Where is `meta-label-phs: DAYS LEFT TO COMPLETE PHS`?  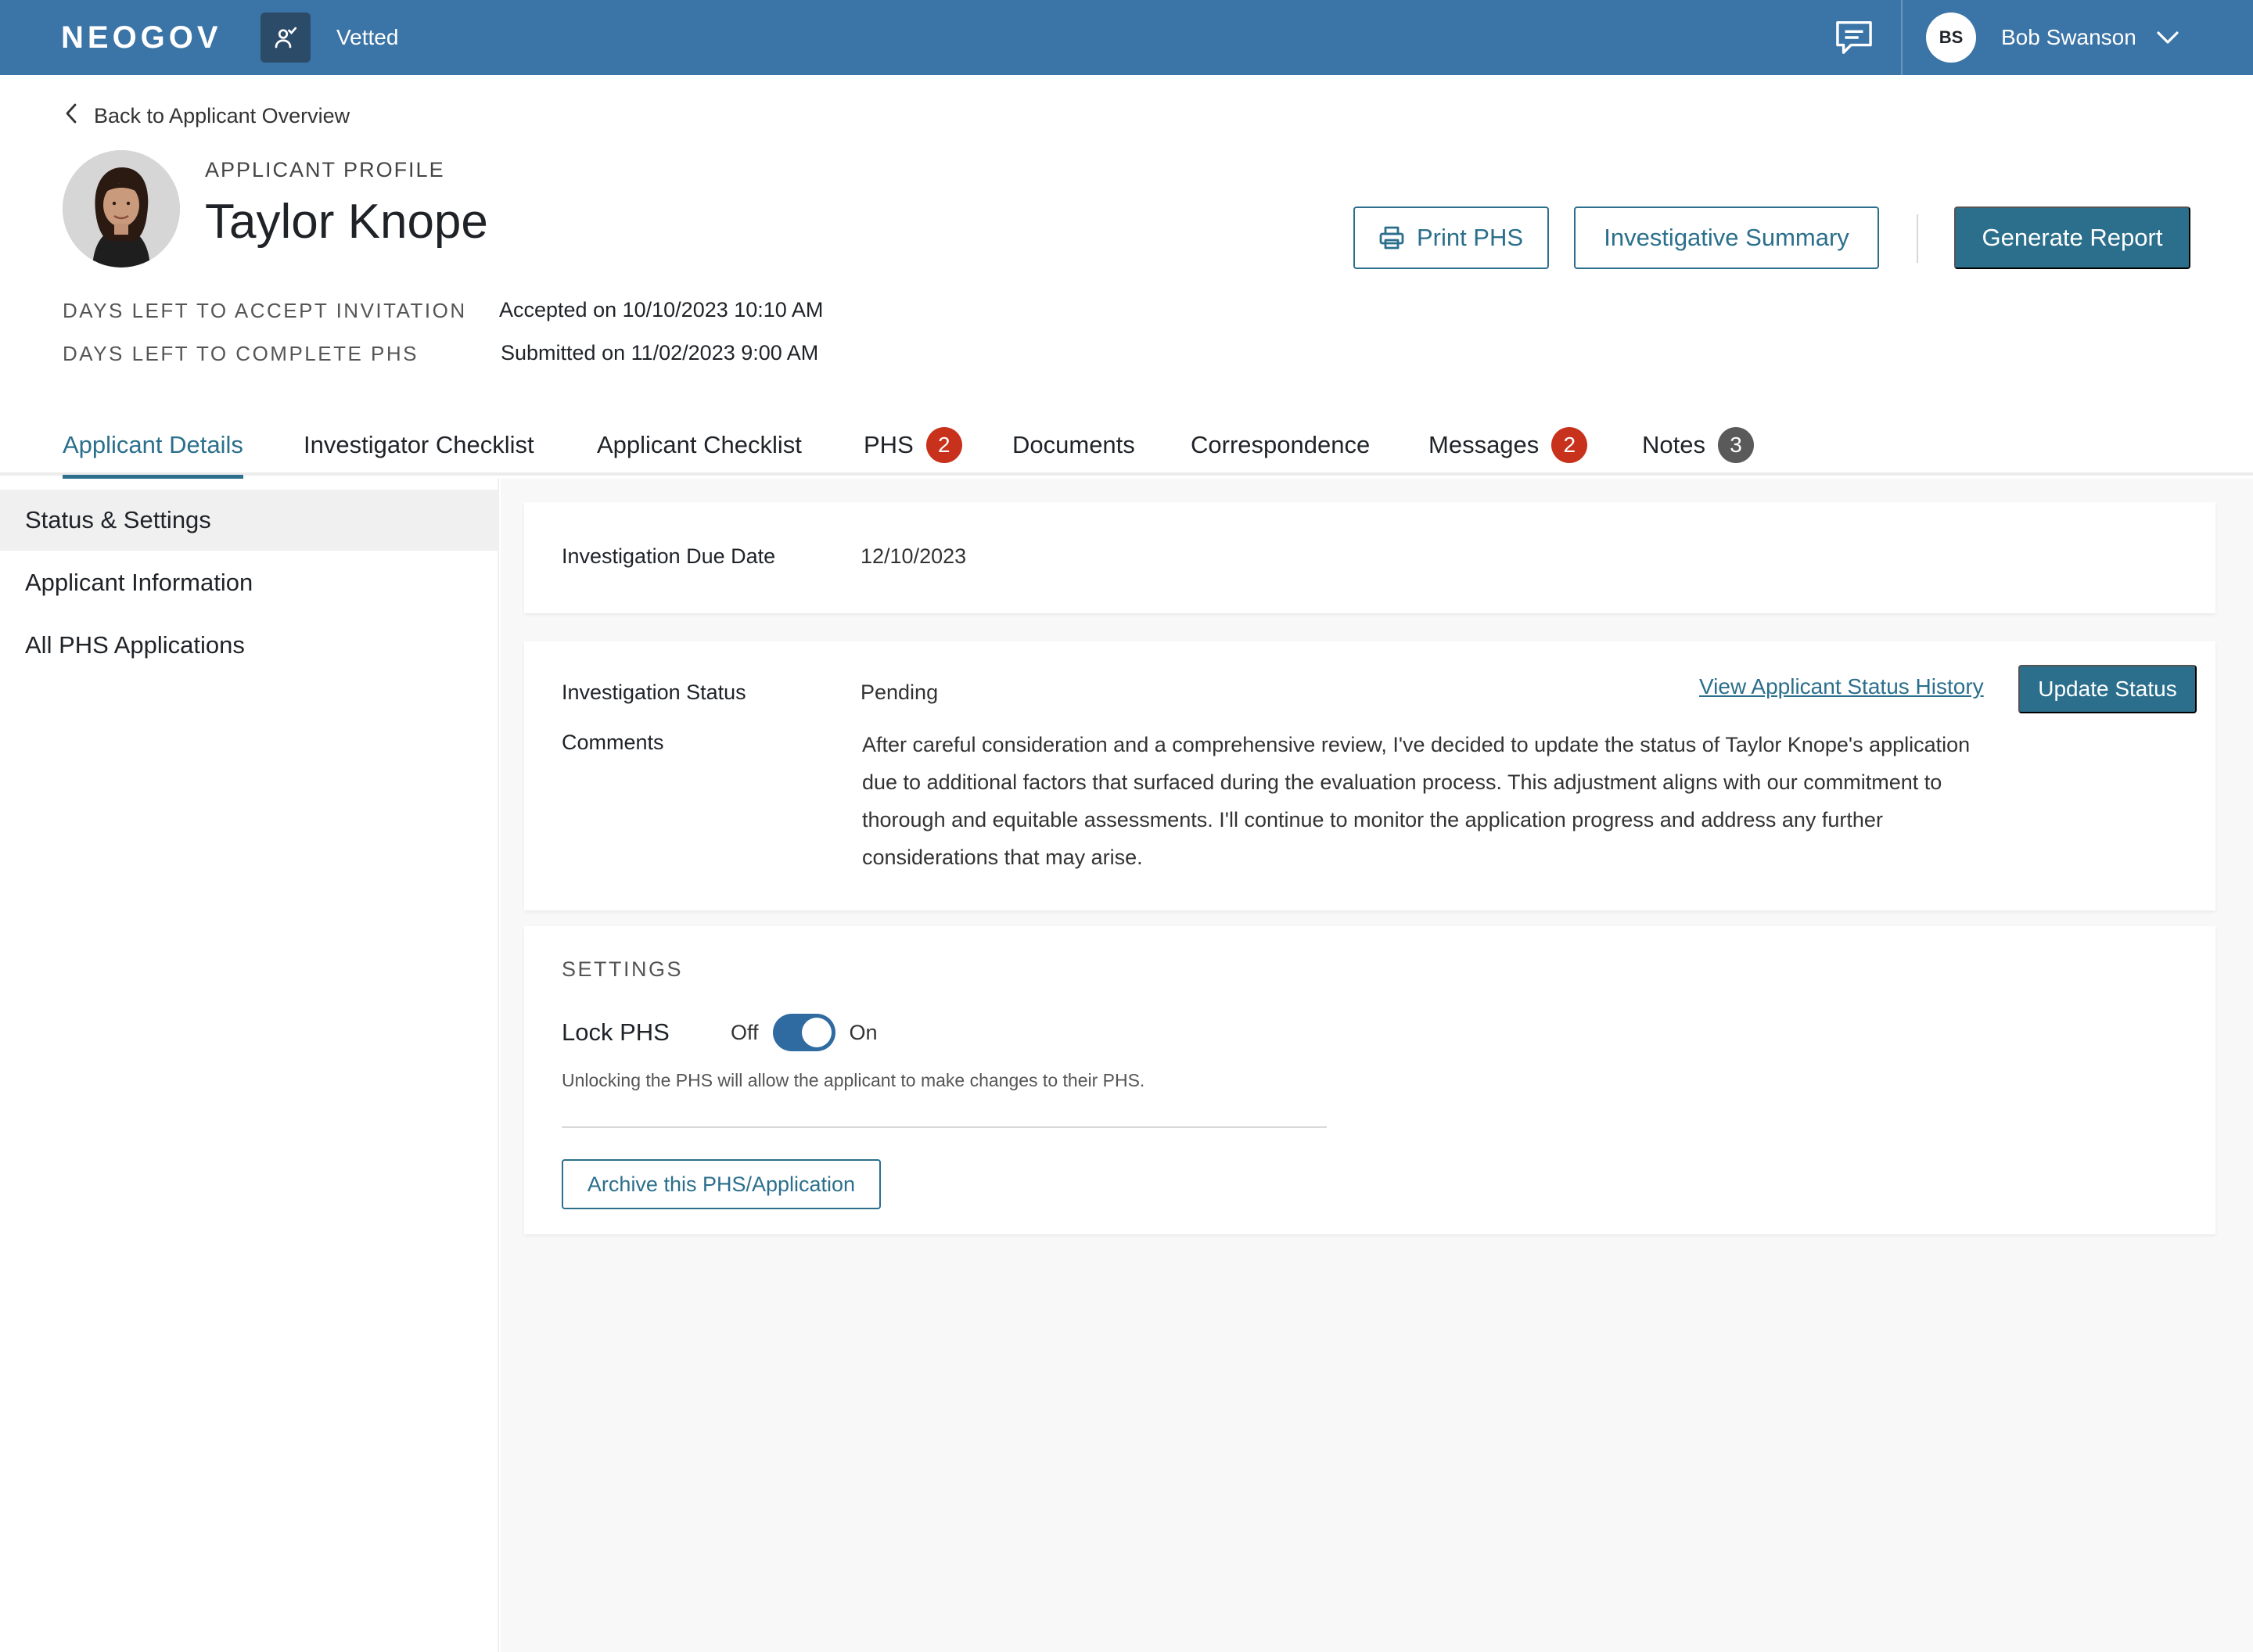 meta-label-phs: DAYS LEFT TO COMPLETE PHS is located at coordinates (241, 354).